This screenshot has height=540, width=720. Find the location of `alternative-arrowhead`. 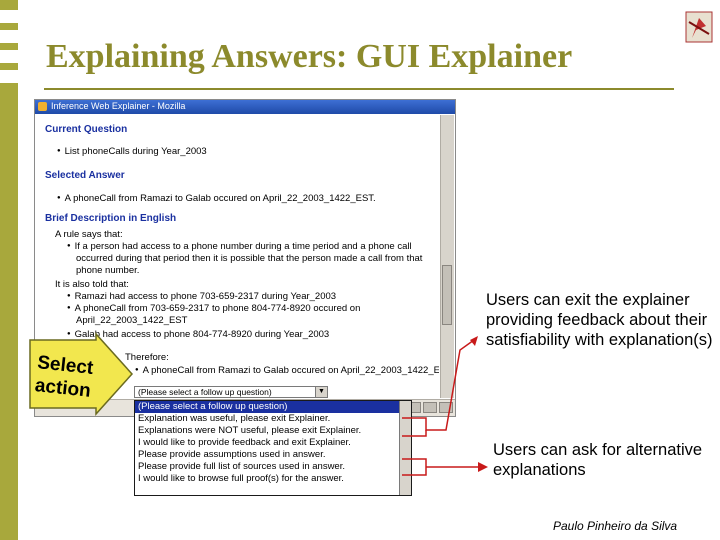

alternative-arrowhead is located at coordinates (483, 467).